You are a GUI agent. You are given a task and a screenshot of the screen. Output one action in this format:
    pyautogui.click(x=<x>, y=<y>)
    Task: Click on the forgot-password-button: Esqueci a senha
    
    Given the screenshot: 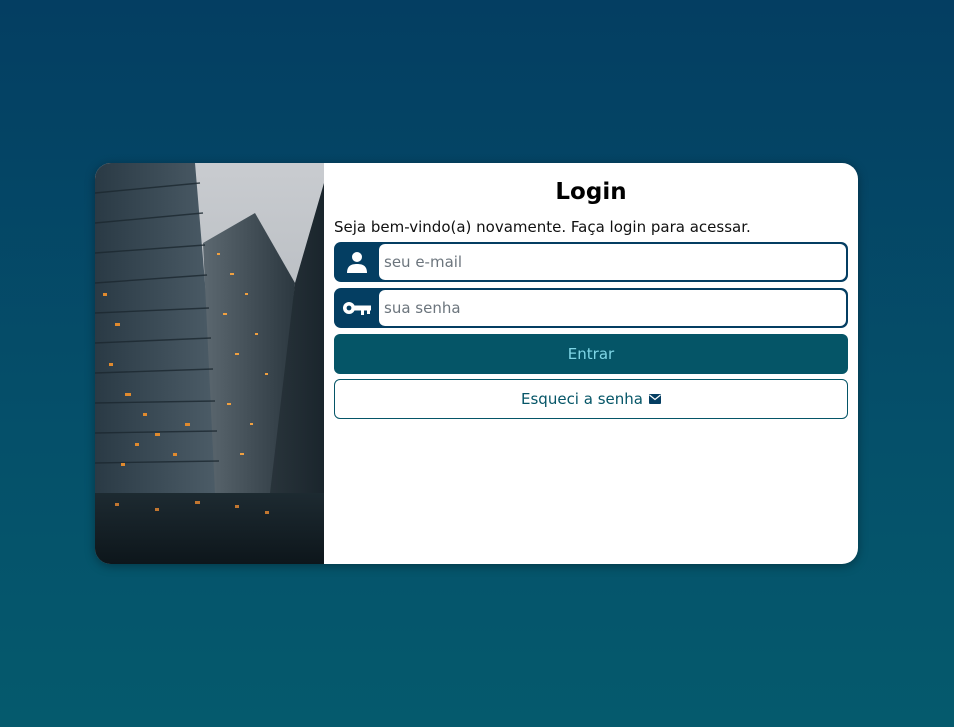 What is the action you would take?
    pyautogui.click(x=591, y=399)
    